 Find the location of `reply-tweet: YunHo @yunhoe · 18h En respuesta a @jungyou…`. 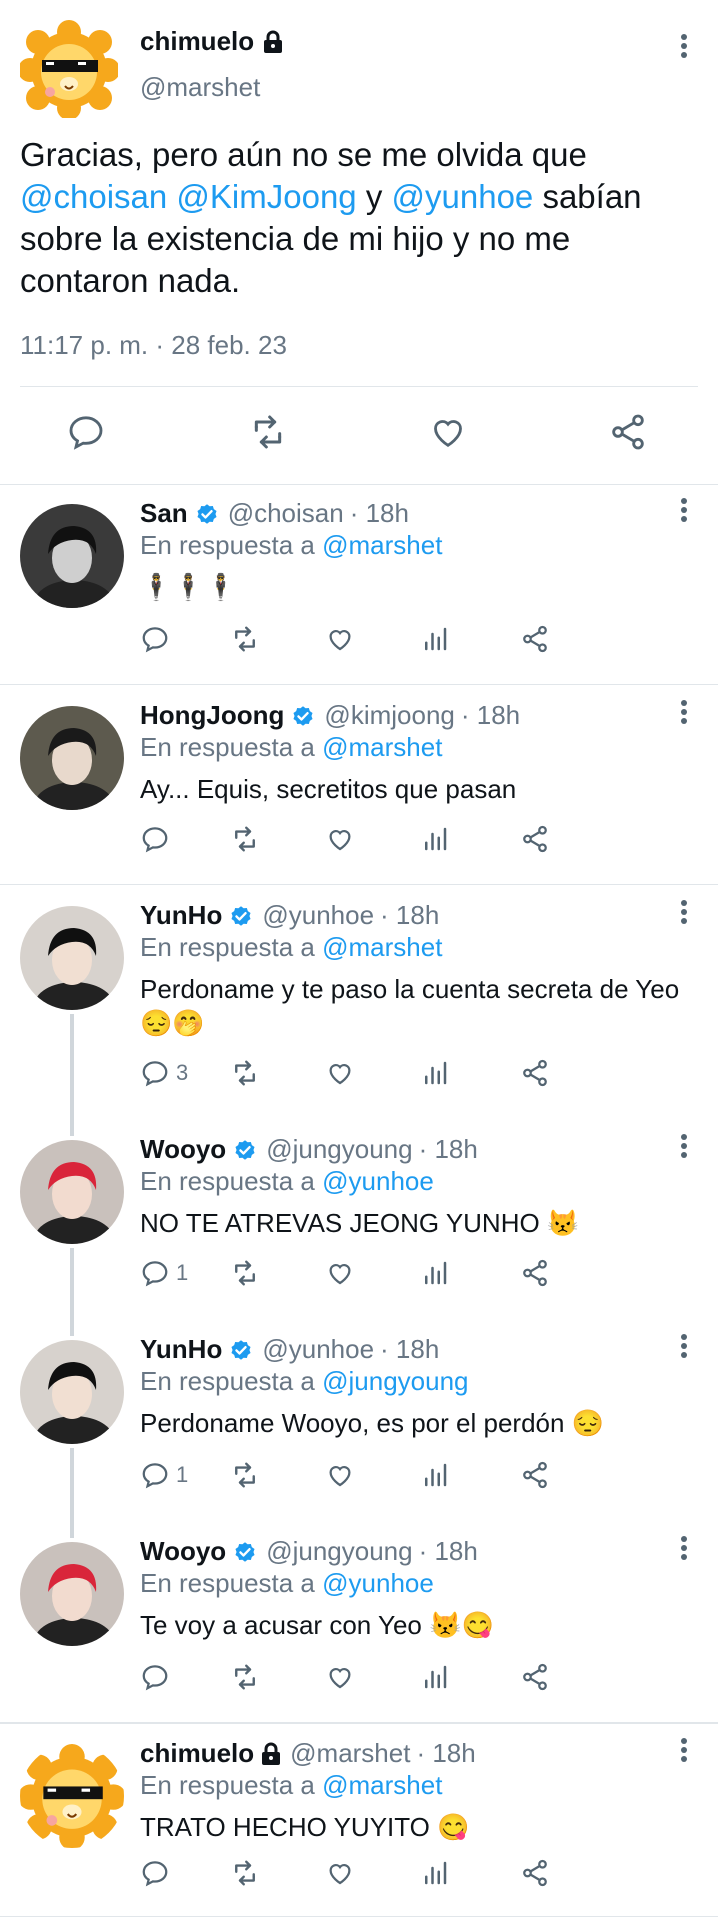

reply-tweet: YunHo @yunhoe · 18h En respuesta a @jungyou… is located at coordinates (359, 1421).